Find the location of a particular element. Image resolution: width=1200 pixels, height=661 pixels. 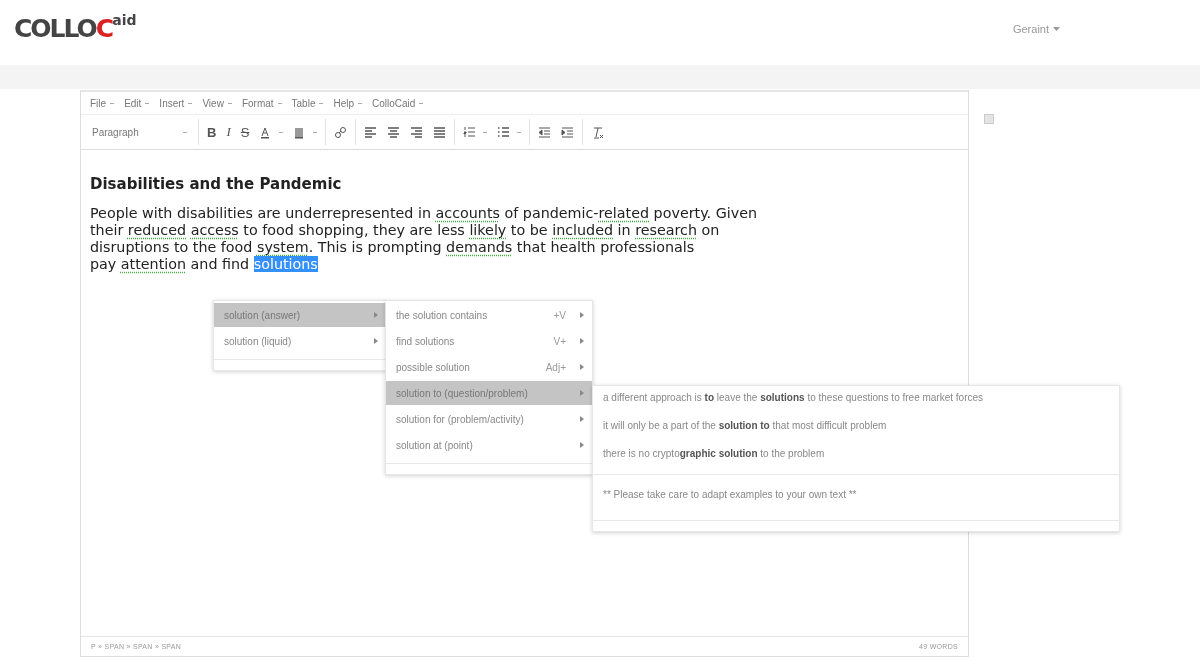

strikethrough-button: S is located at coordinates (245, 132).